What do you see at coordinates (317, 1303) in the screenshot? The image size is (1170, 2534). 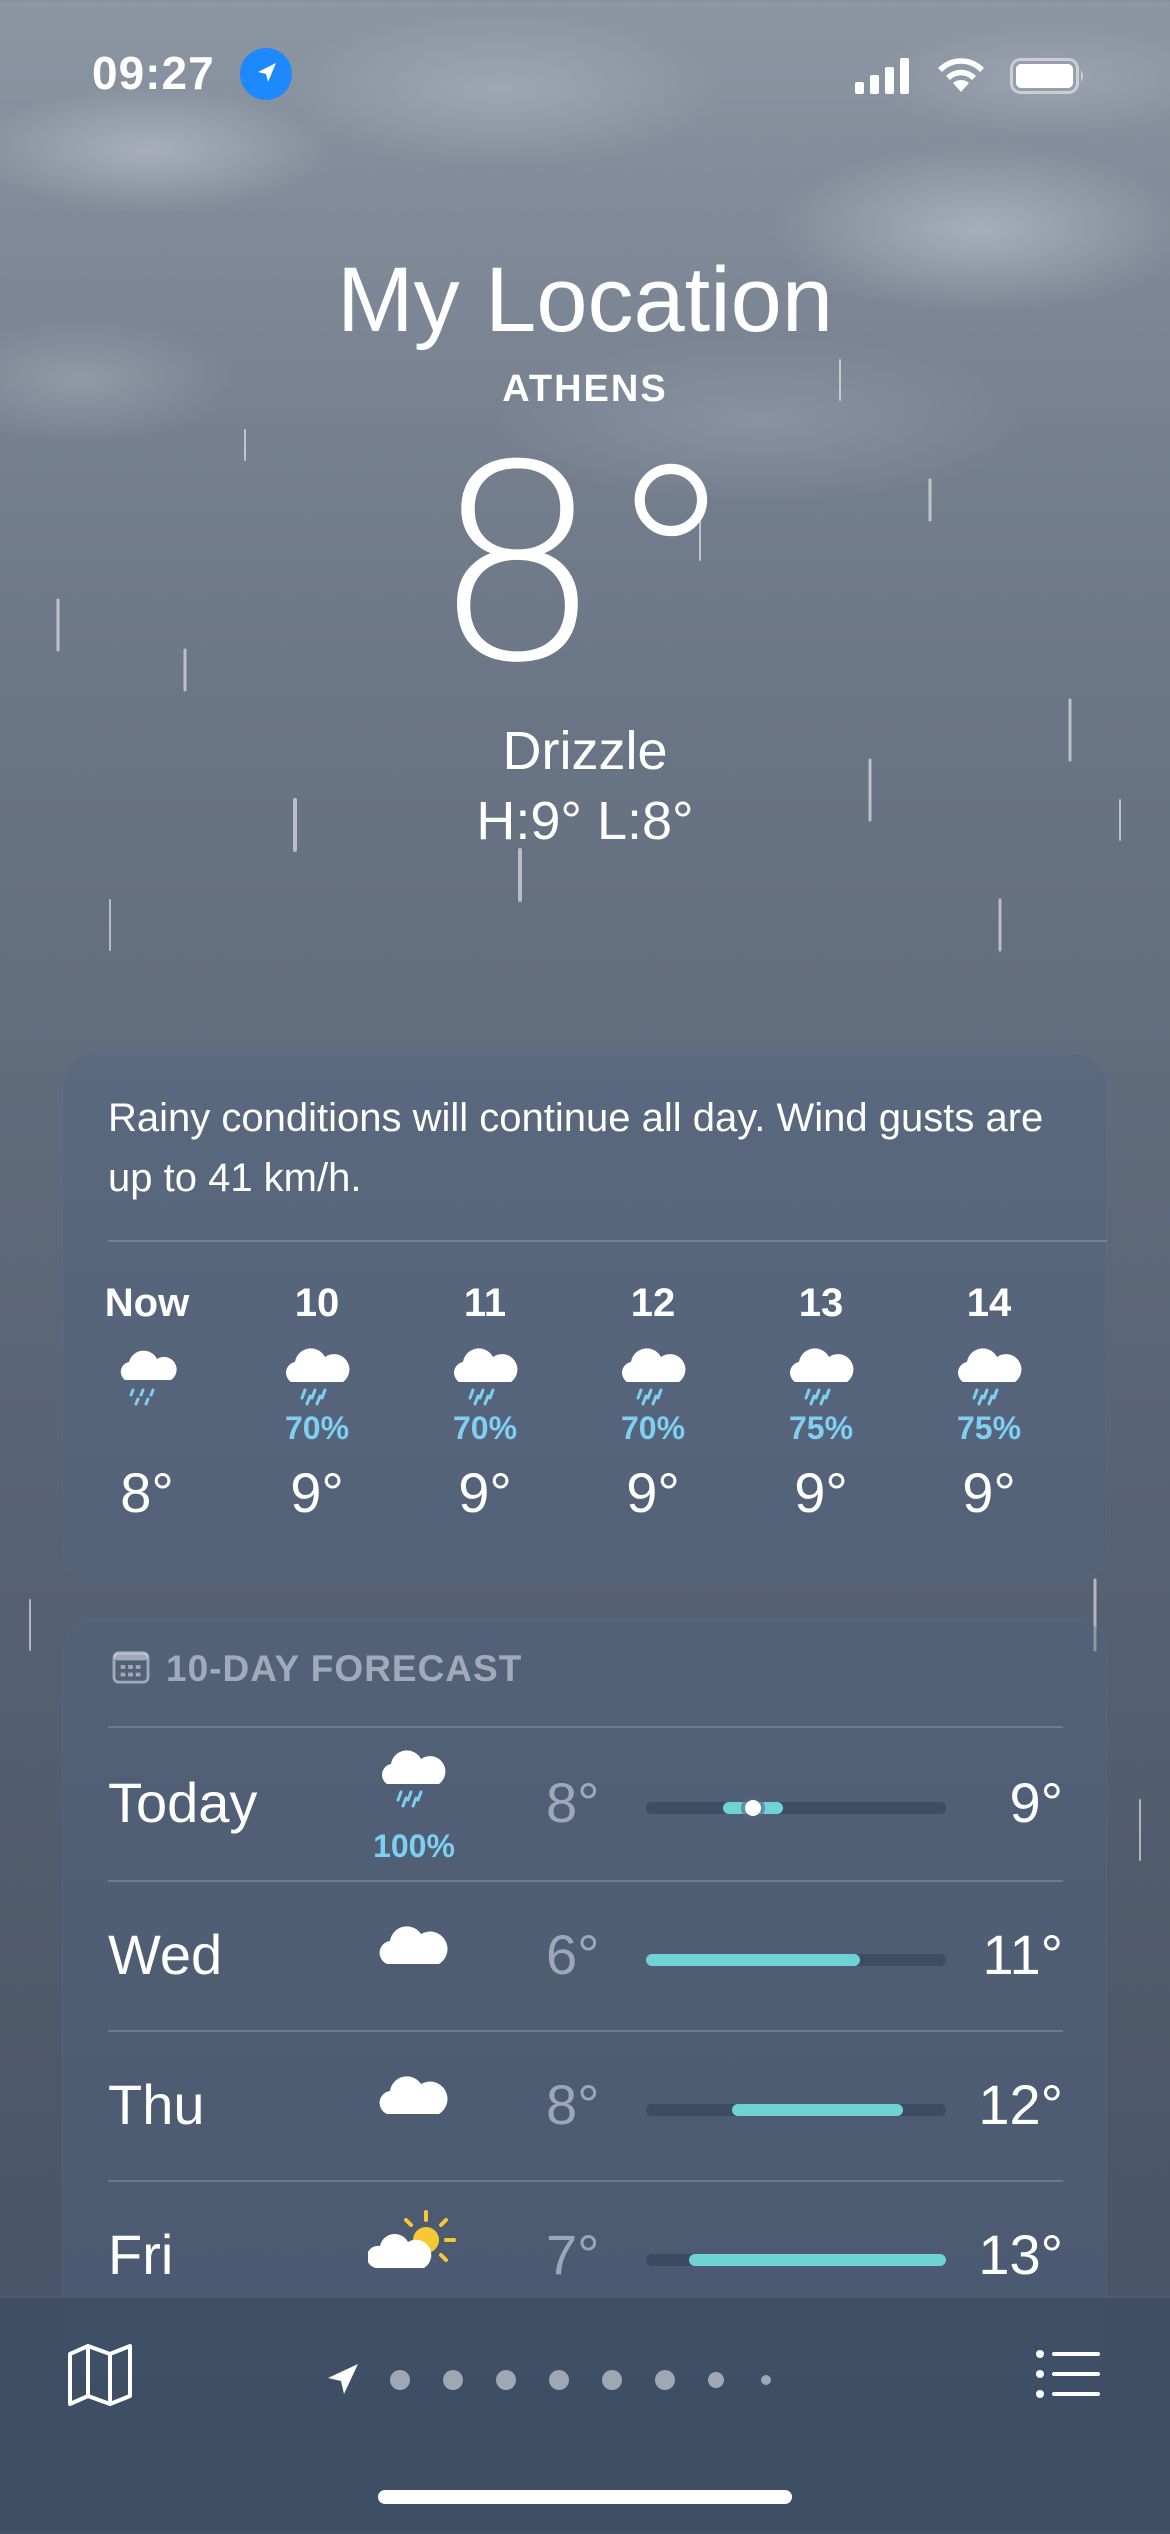 I see `hour-label: 10` at bounding box center [317, 1303].